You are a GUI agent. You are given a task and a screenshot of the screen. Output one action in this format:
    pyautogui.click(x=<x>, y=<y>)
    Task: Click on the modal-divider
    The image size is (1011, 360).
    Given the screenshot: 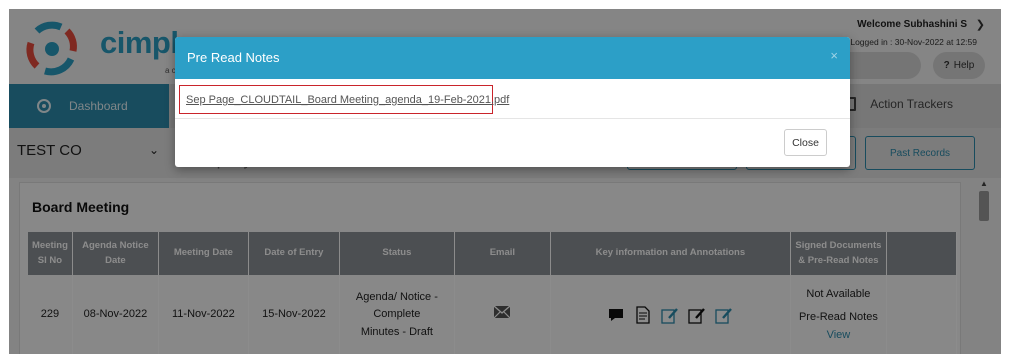 What is the action you would take?
    pyautogui.click(x=512, y=118)
    